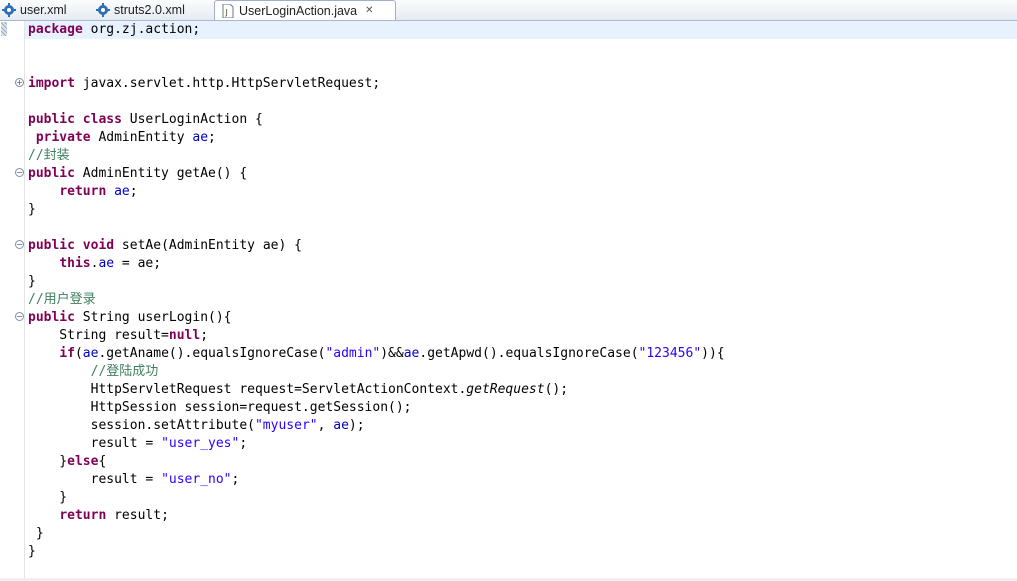  Describe the element at coordinates (110, 263) in the screenshot. I see `code-line: this.ae = ae;` at that location.